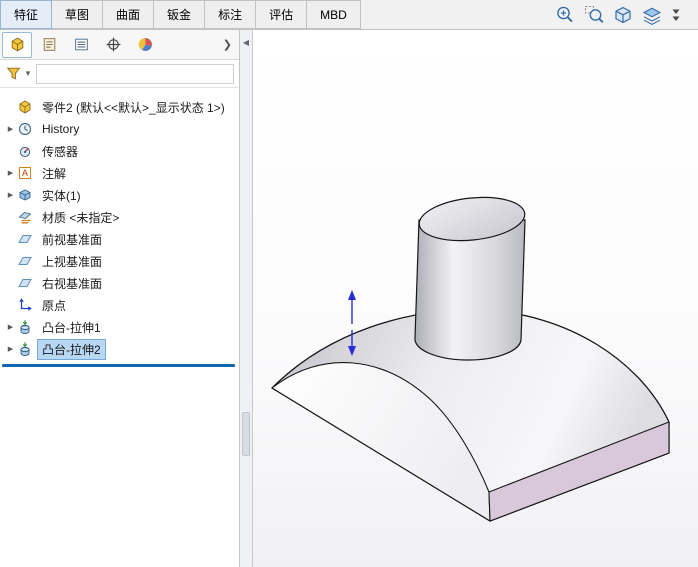 The width and height of the screenshot is (698, 567). I want to click on tree-item-root: 零件2 (默认<<默认>_显示状态 1>), so click(119, 107).